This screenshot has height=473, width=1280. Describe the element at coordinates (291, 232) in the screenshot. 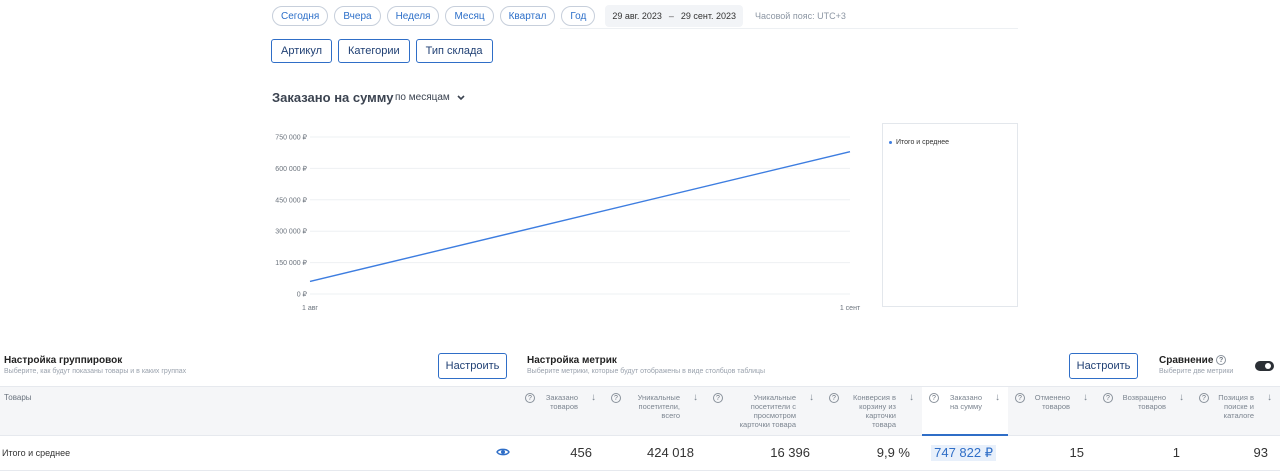

I see `y-tick-label: 300 000 ₽` at that location.